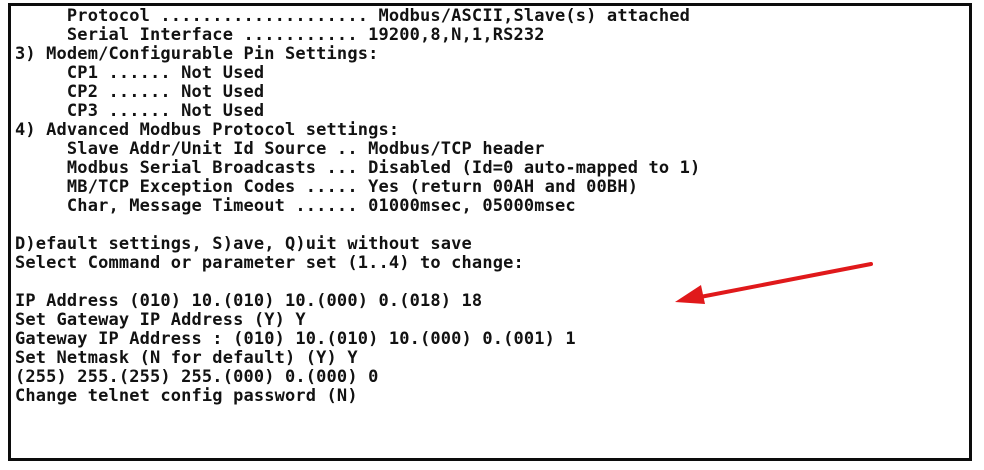 Image resolution: width=984 pixels, height=470 pixels. I want to click on set-gateway-line: Set Gateway IP Address (Y) Y, so click(160, 320).